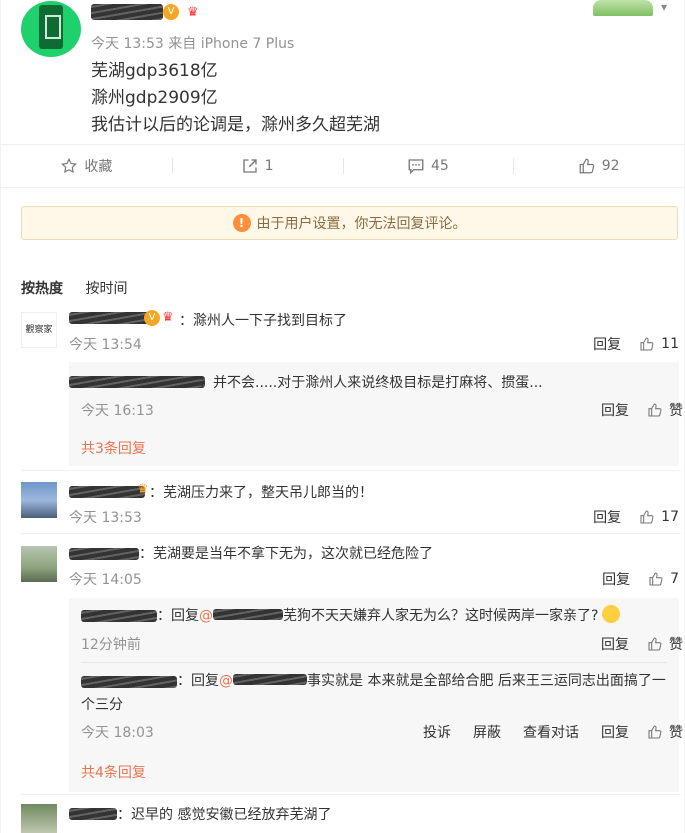 This screenshot has width=685, height=833. I want to click on repost-button: 1, so click(257, 165).